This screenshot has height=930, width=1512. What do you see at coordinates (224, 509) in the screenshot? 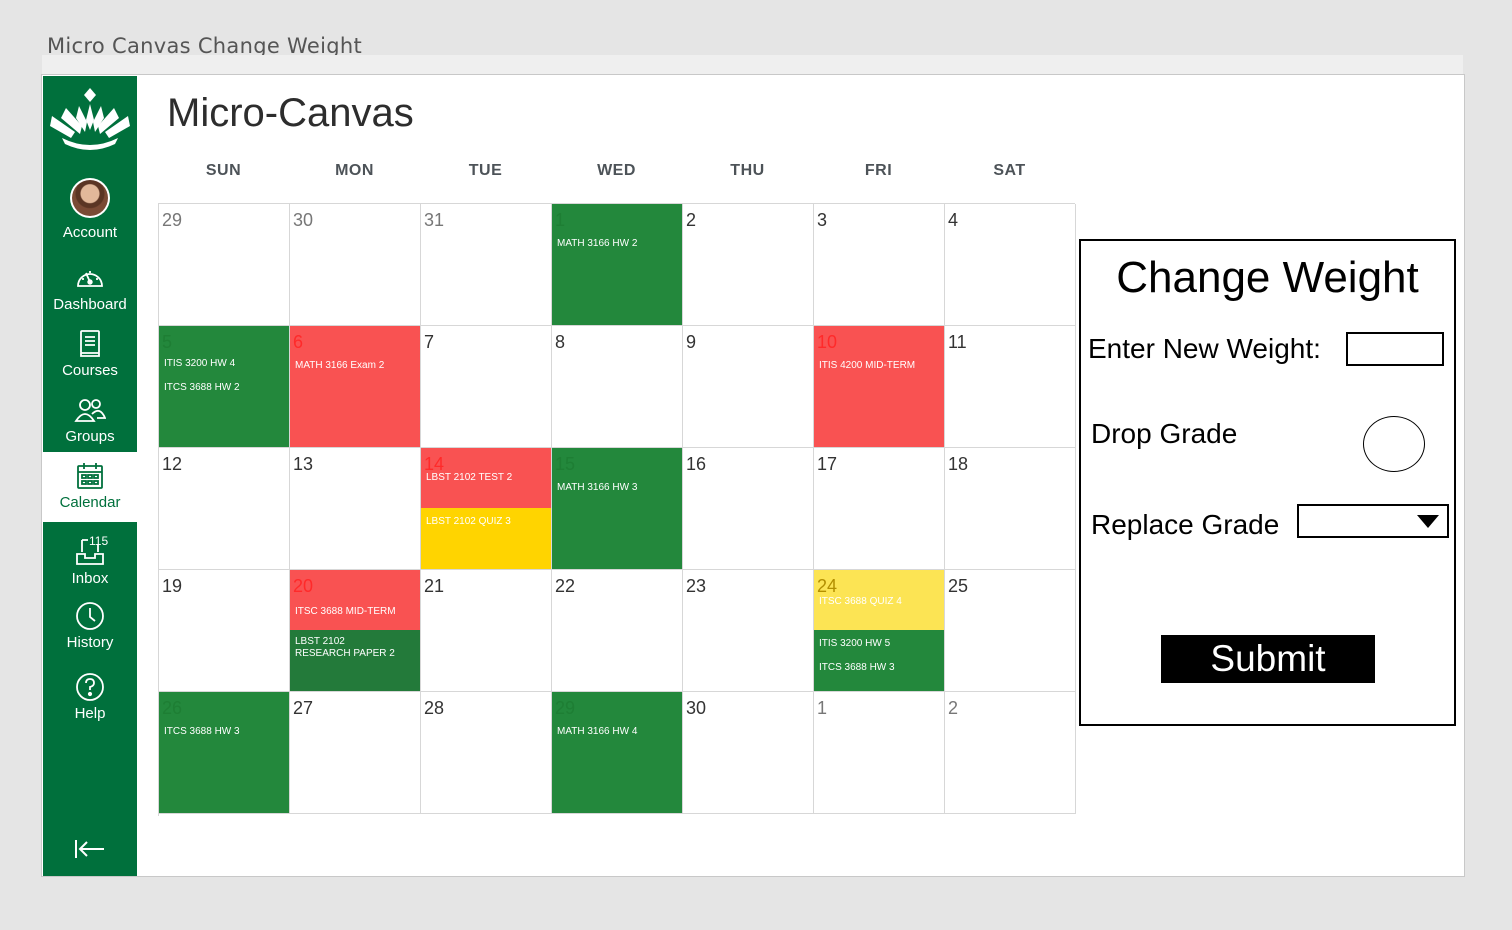
I see `calendar-day-cell: 12` at bounding box center [224, 509].